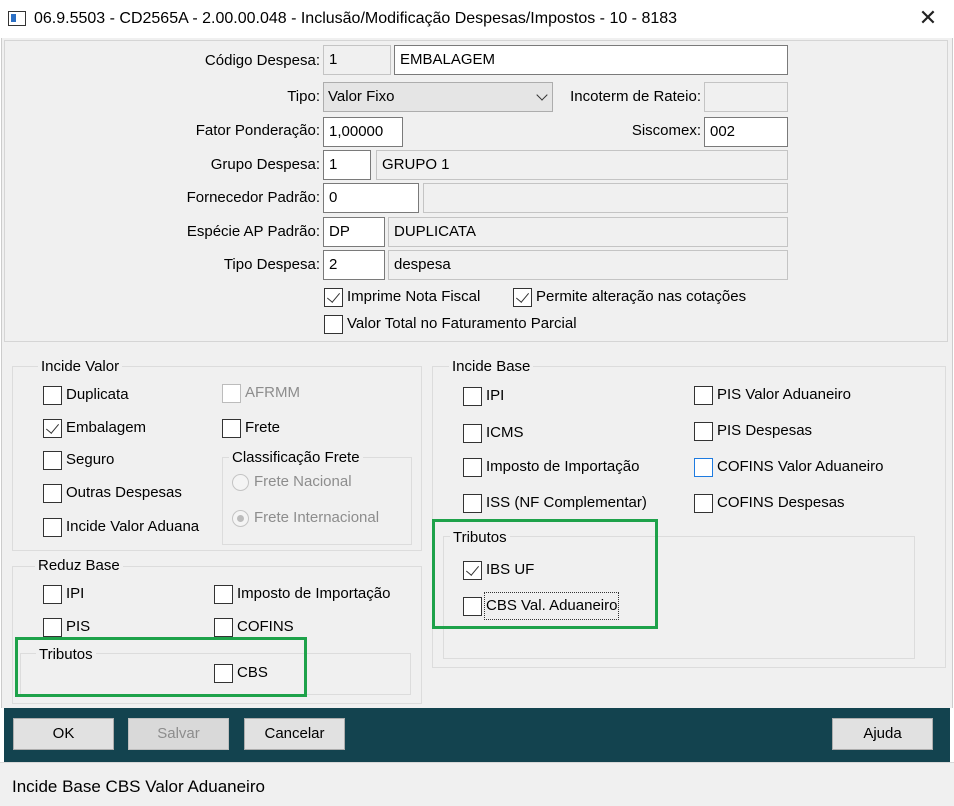 The image size is (954, 806). I want to click on chevron-down-icon, so click(542, 95).